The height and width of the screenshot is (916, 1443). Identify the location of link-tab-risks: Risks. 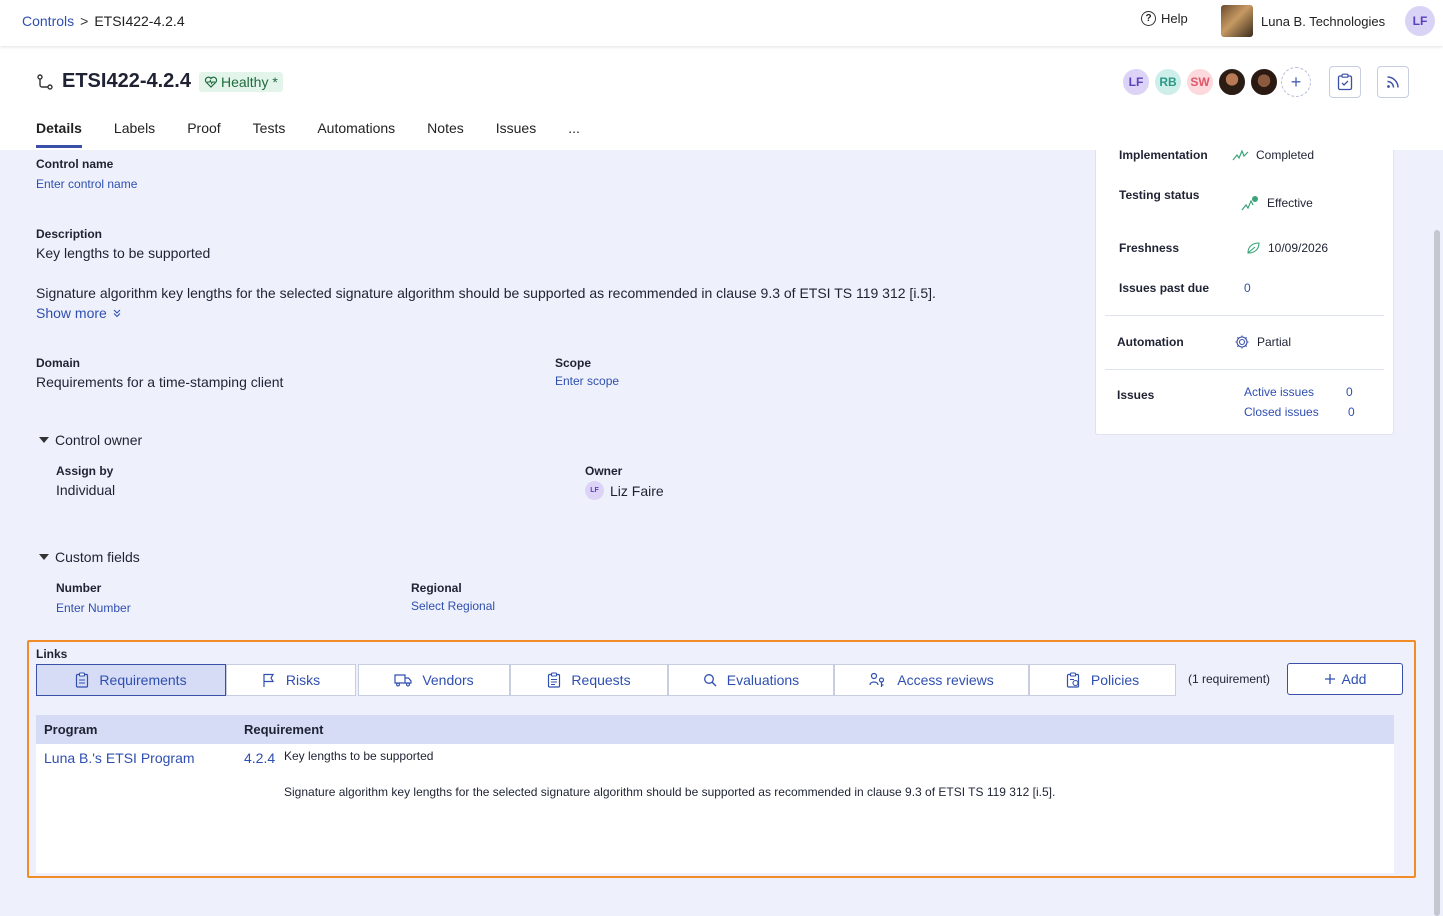
(291, 680).